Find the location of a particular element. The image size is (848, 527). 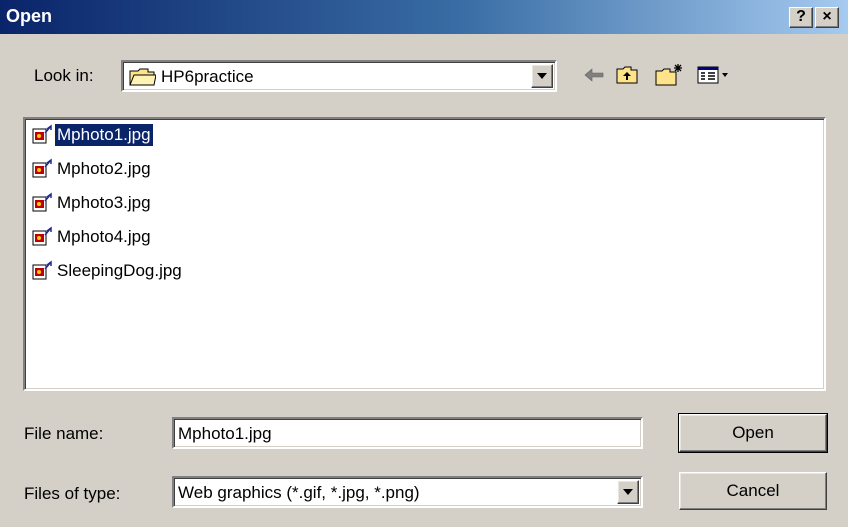

look-in-label: Look in: is located at coordinates (64, 75).